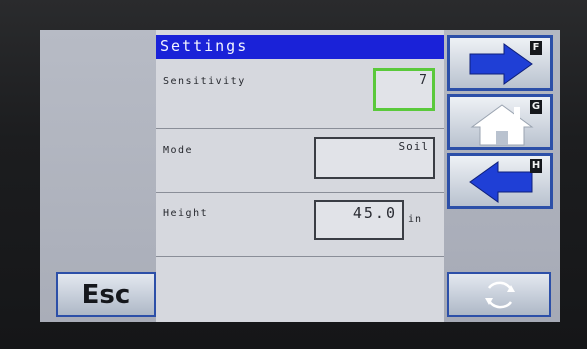 The width and height of the screenshot is (587, 349). Describe the element at coordinates (186, 213) in the screenshot. I see `height-label: Height` at that location.